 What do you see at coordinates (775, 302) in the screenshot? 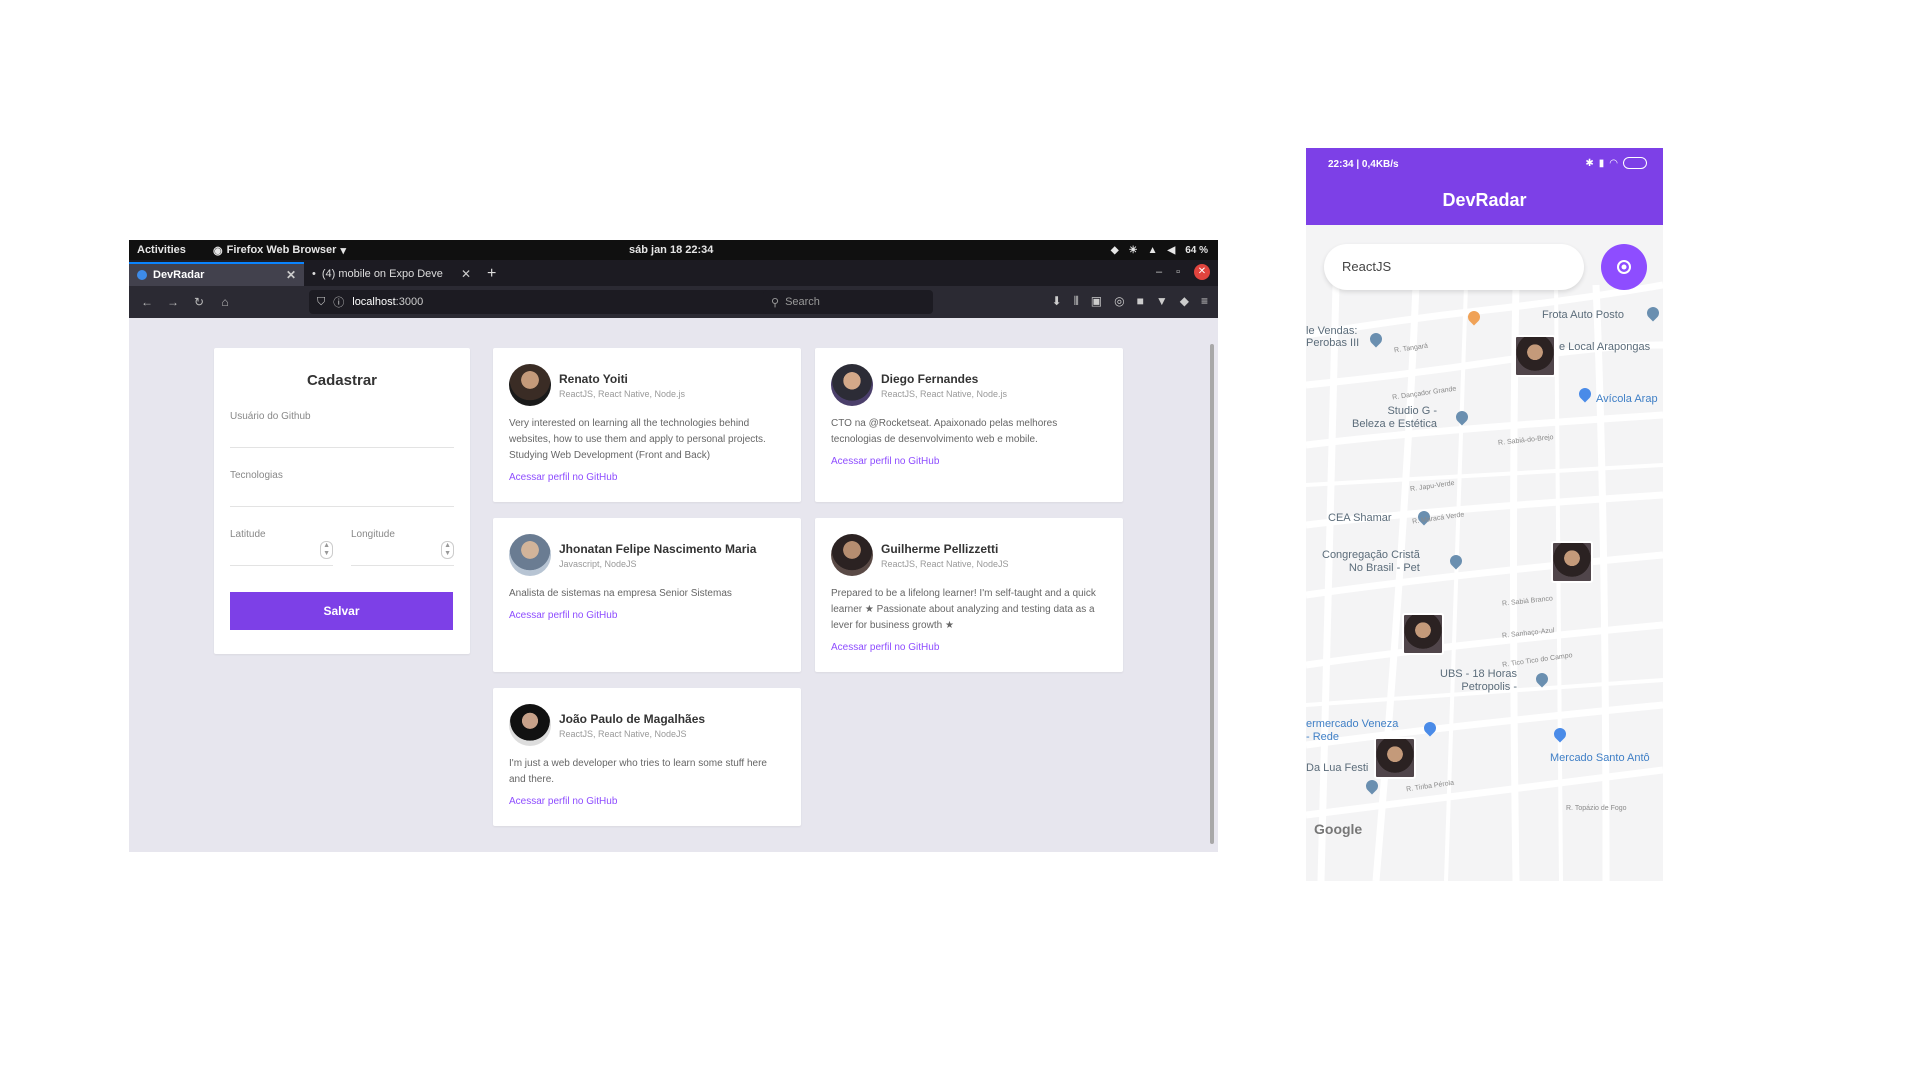
I see `search-icon: ⚲` at bounding box center [775, 302].